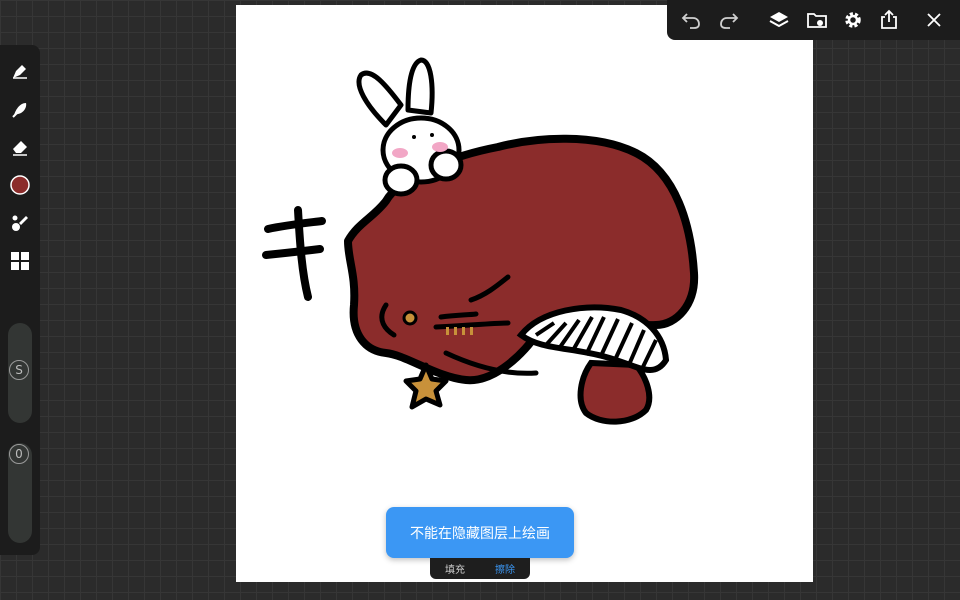  I want to click on eraser-tool-button, so click(20, 147).